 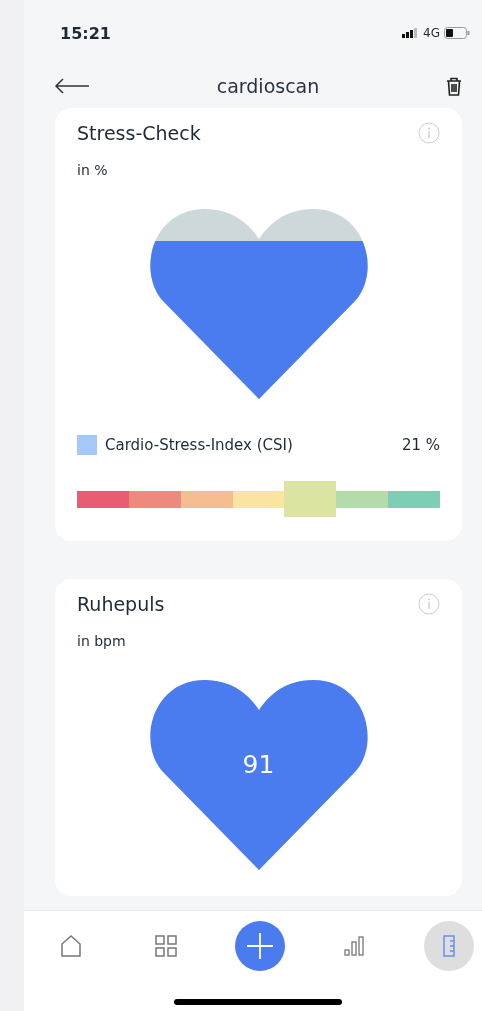 What do you see at coordinates (454, 86) in the screenshot?
I see `trash-icon` at bounding box center [454, 86].